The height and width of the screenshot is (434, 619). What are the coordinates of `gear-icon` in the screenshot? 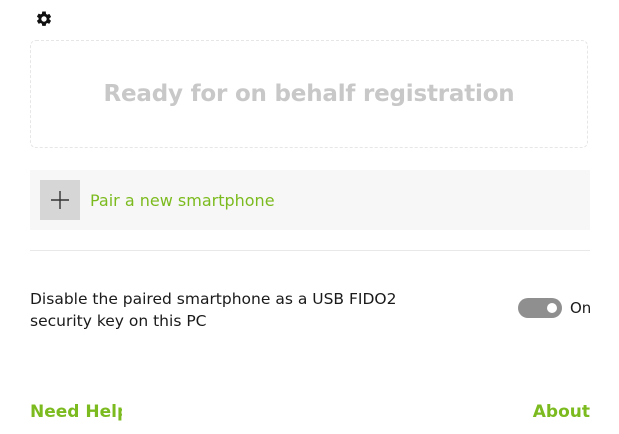 It's located at (44, 21).